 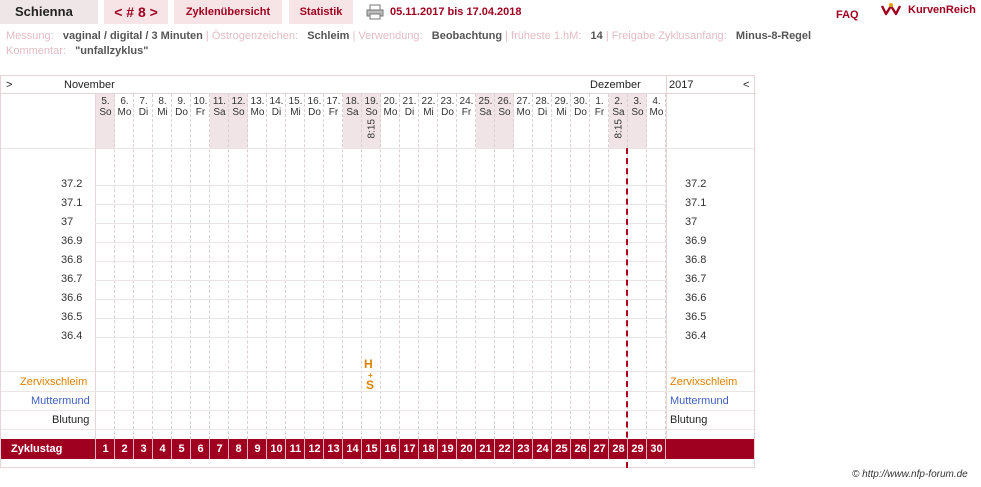 What do you see at coordinates (371, 121) in the screenshot?
I see `day-column-header: 19. So 8:15` at bounding box center [371, 121].